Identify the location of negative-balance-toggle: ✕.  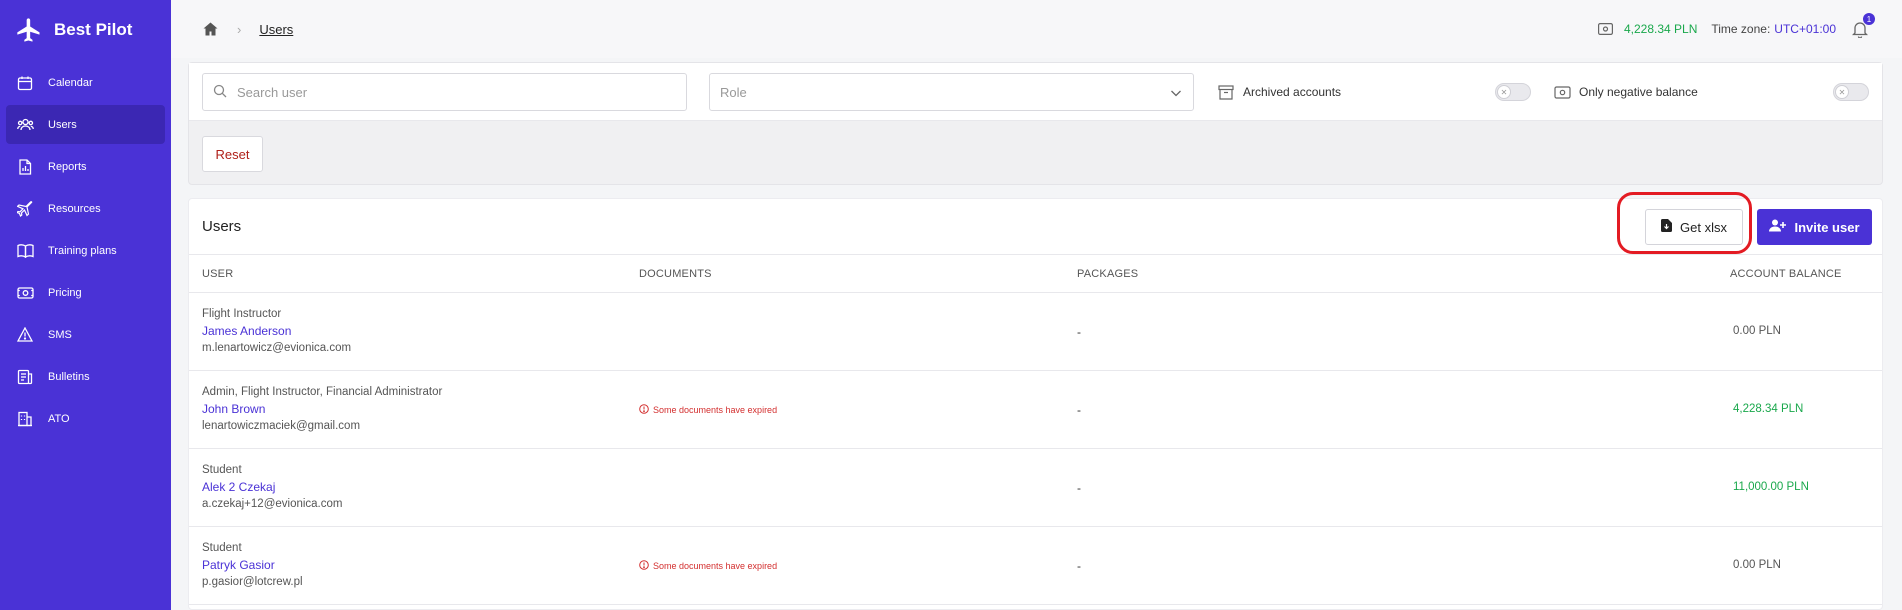
(1851, 92).